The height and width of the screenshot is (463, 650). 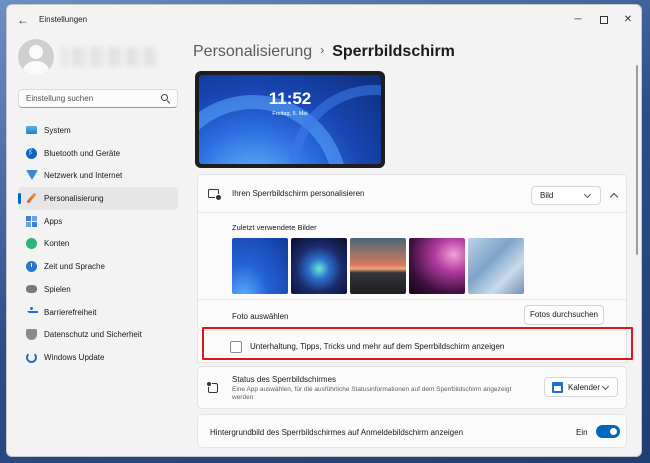 I want to click on sidebar-item-label: Barrierefreiheit, so click(x=70, y=312).